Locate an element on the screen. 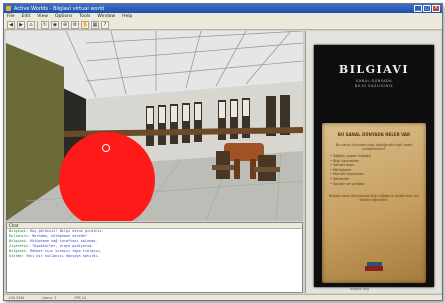  forward-icon: ▶ is located at coordinates (21, 24).